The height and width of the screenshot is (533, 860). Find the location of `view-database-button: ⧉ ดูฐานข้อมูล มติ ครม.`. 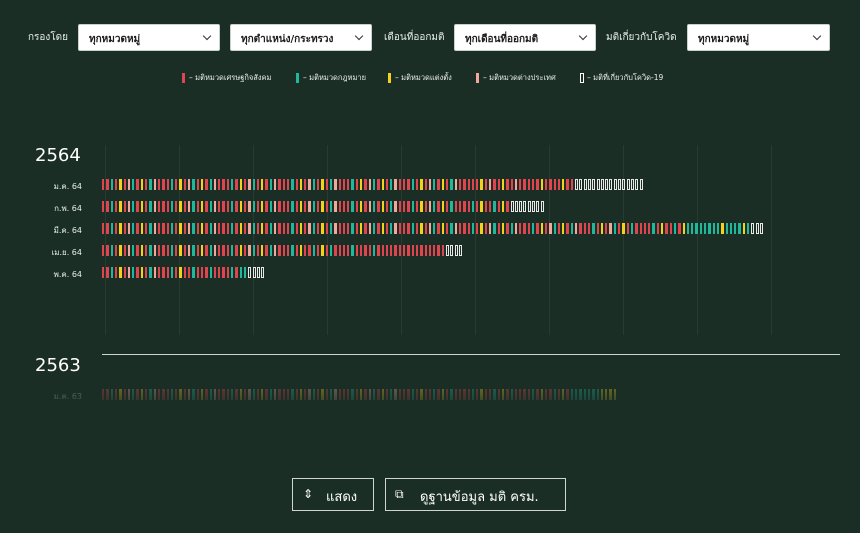

view-database-button: ⧉ ดูฐานข้อมูล มติ ครม. is located at coordinates (475, 494).